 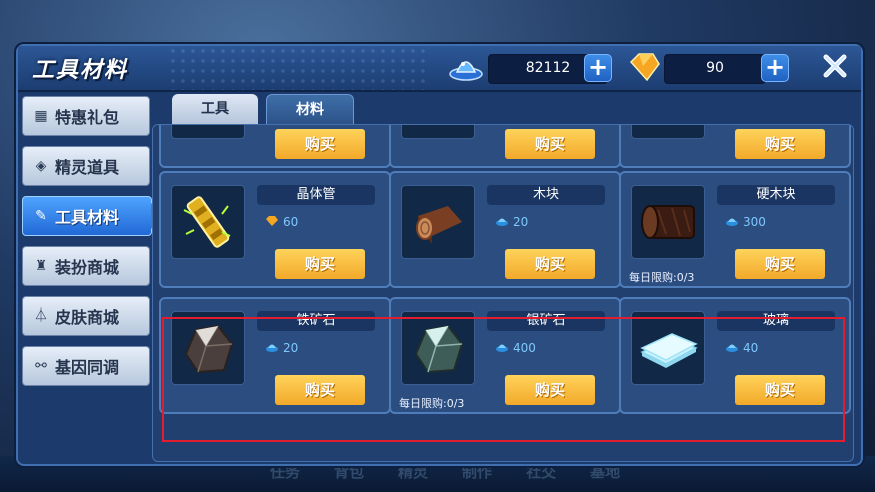 I want to click on sidebar-item-tools-materials: ✎ 工具材料, so click(x=93, y=216).